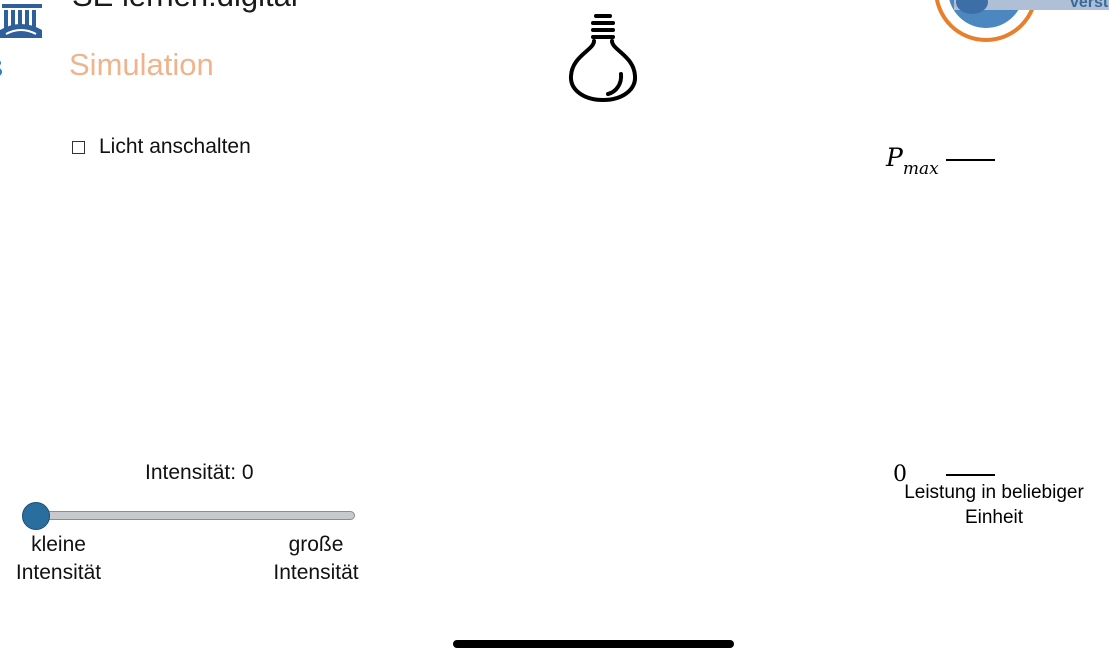 The image size is (1109, 651). I want to click on logo-fragment-icon, so click(2, 69).